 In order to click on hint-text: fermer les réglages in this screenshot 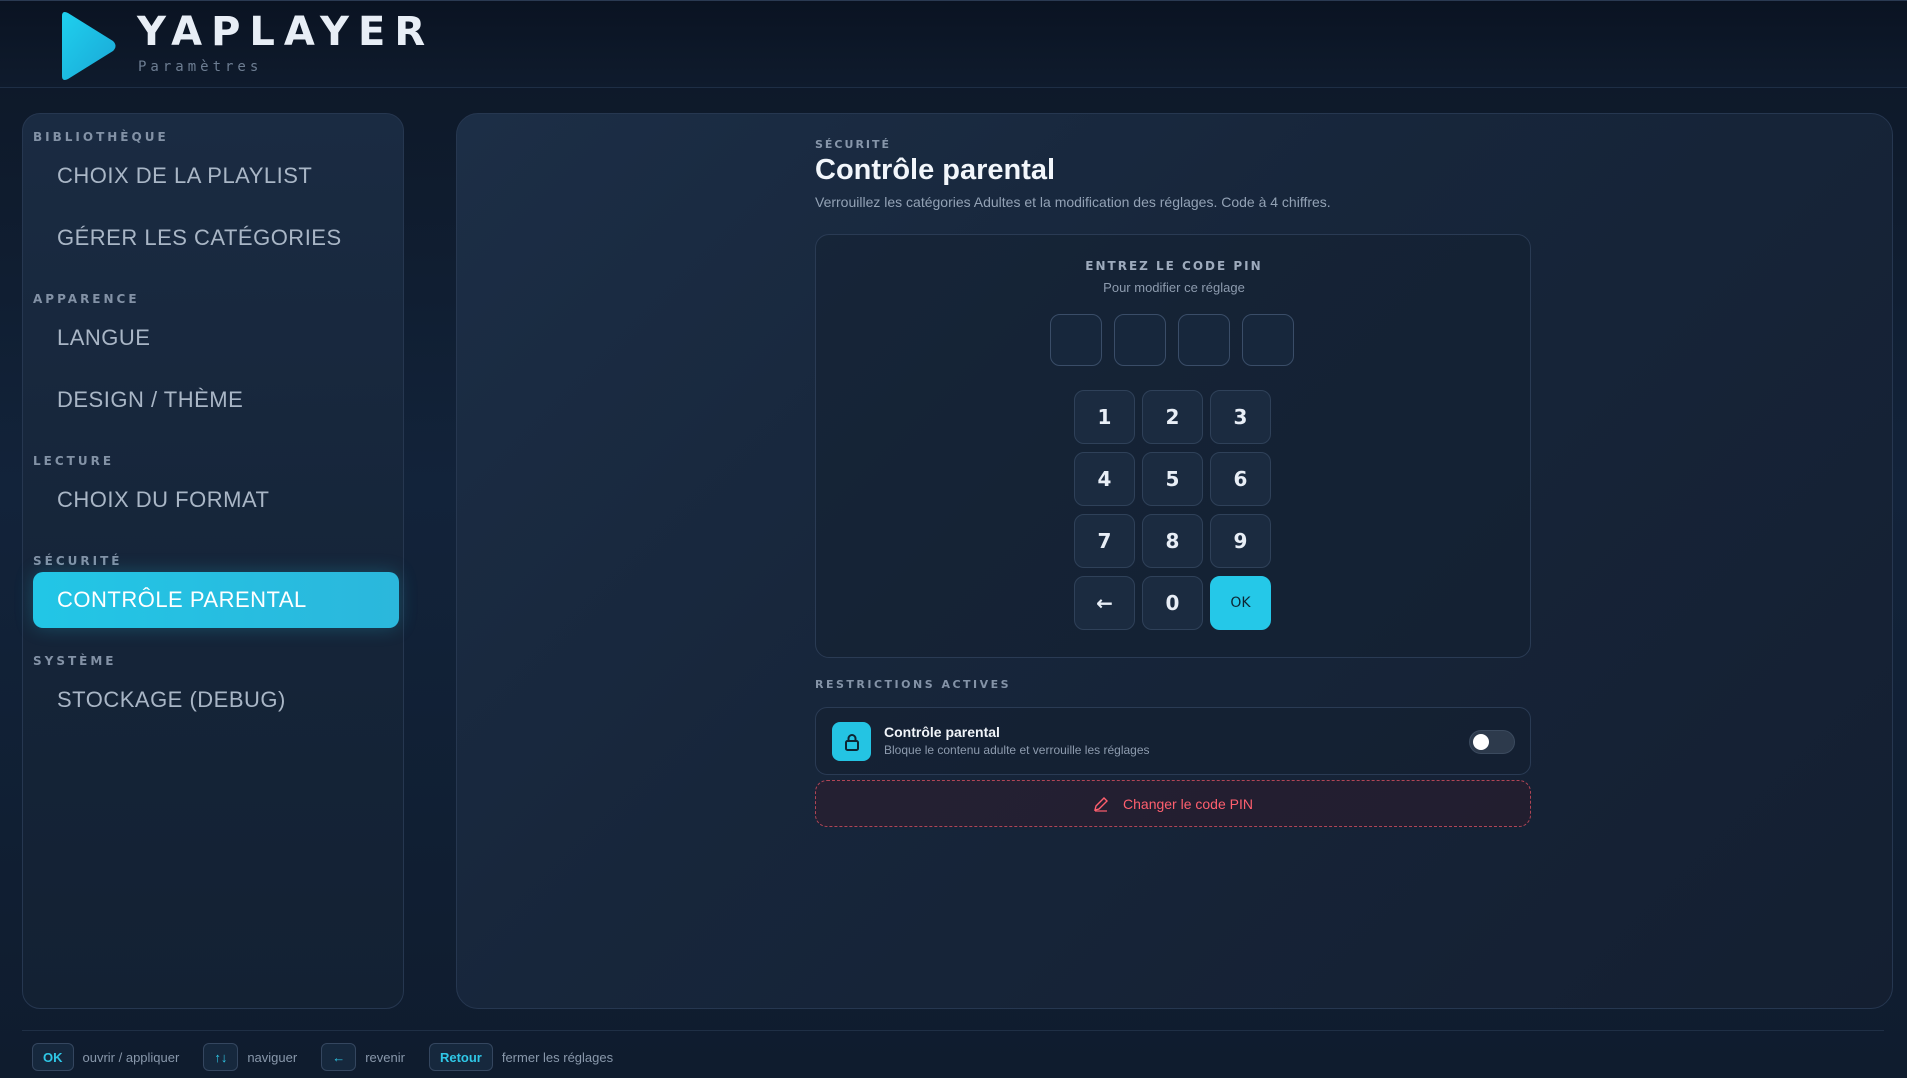, I will do `click(557, 1057)`.